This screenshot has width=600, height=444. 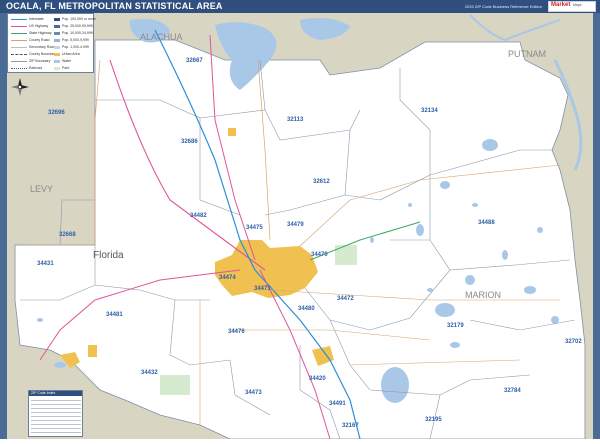 I want to click on zip-label: 32612, so click(x=321, y=182).